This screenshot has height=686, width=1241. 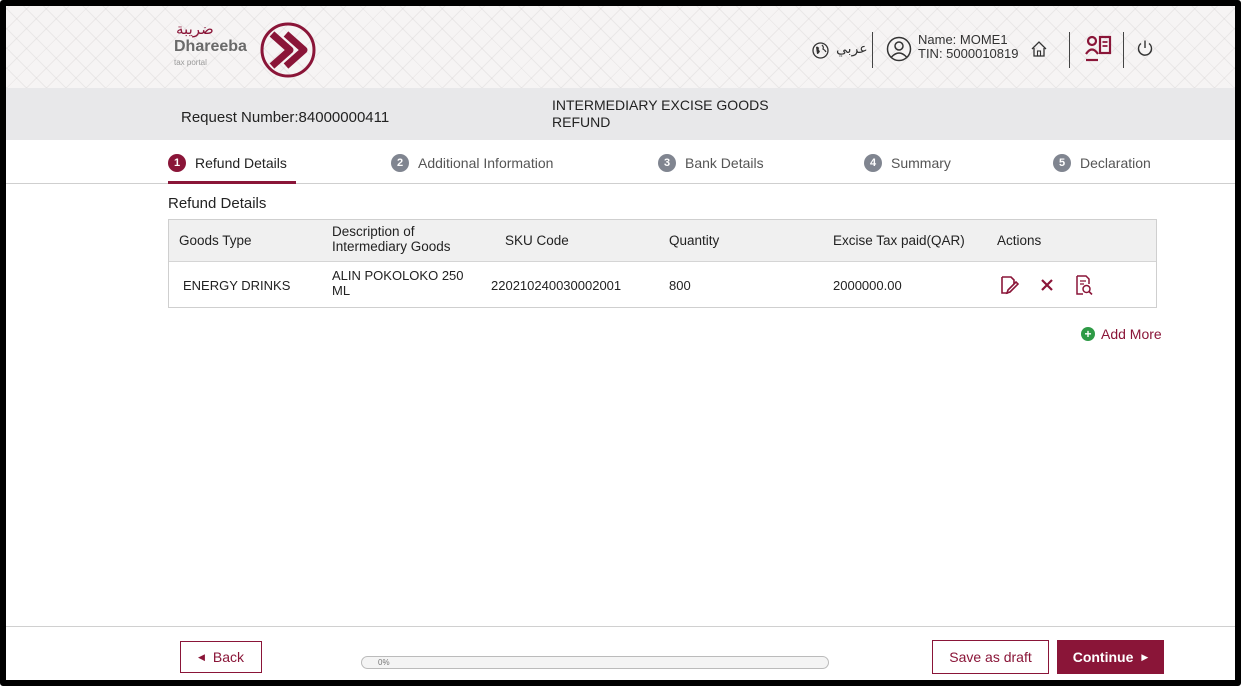 What do you see at coordinates (285, 117) in the screenshot?
I see `request-number: Request Number:84000000411` at bounding box center [285, 117].